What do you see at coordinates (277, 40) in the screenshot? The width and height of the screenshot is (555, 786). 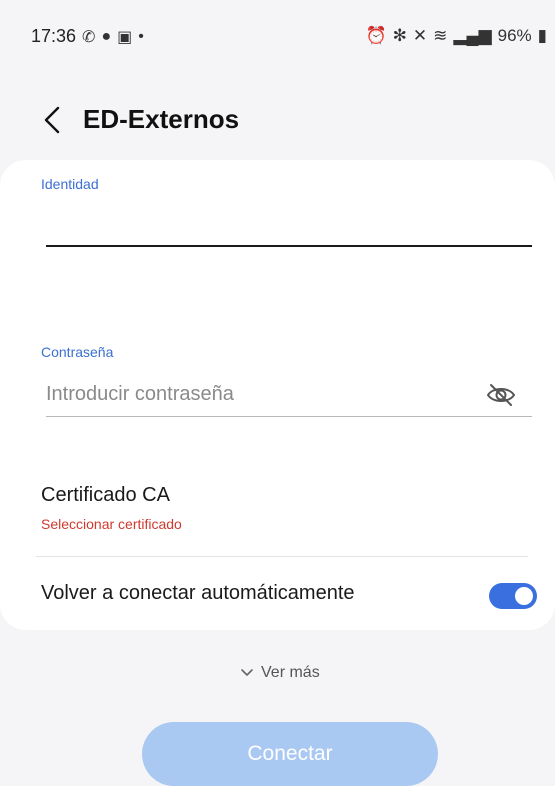 I see `status-bar: 17:36 ✆ ● ▣ • ⏰ ✻ ✕ ≋ ▂▄▆ 96% ▮` at bounding box center [277, 40].